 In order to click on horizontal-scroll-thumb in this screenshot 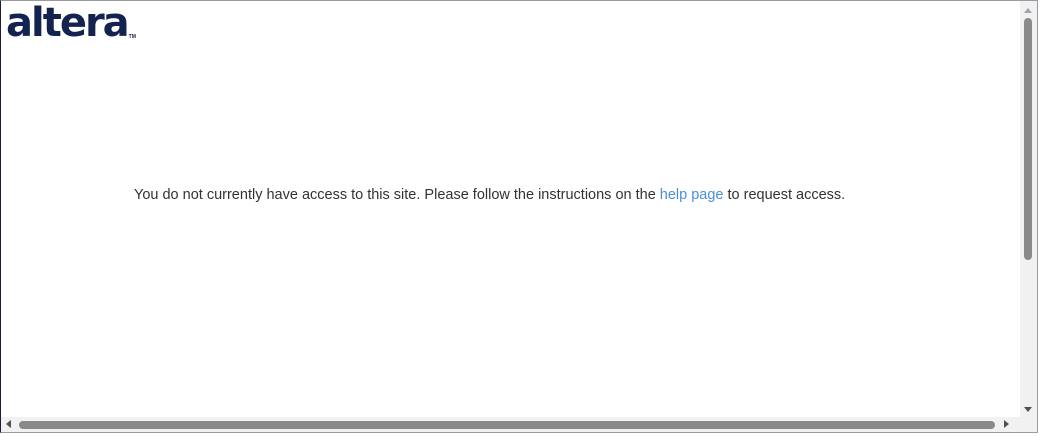, I will do `click(507, 425)`.